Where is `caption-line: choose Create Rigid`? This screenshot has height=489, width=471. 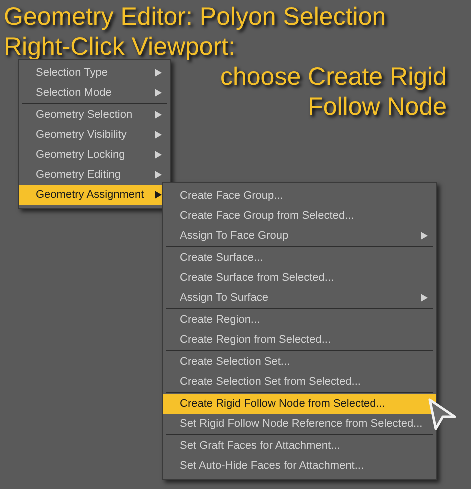
caption-line: choose Create Rigid is located at coordinates (333, 77).